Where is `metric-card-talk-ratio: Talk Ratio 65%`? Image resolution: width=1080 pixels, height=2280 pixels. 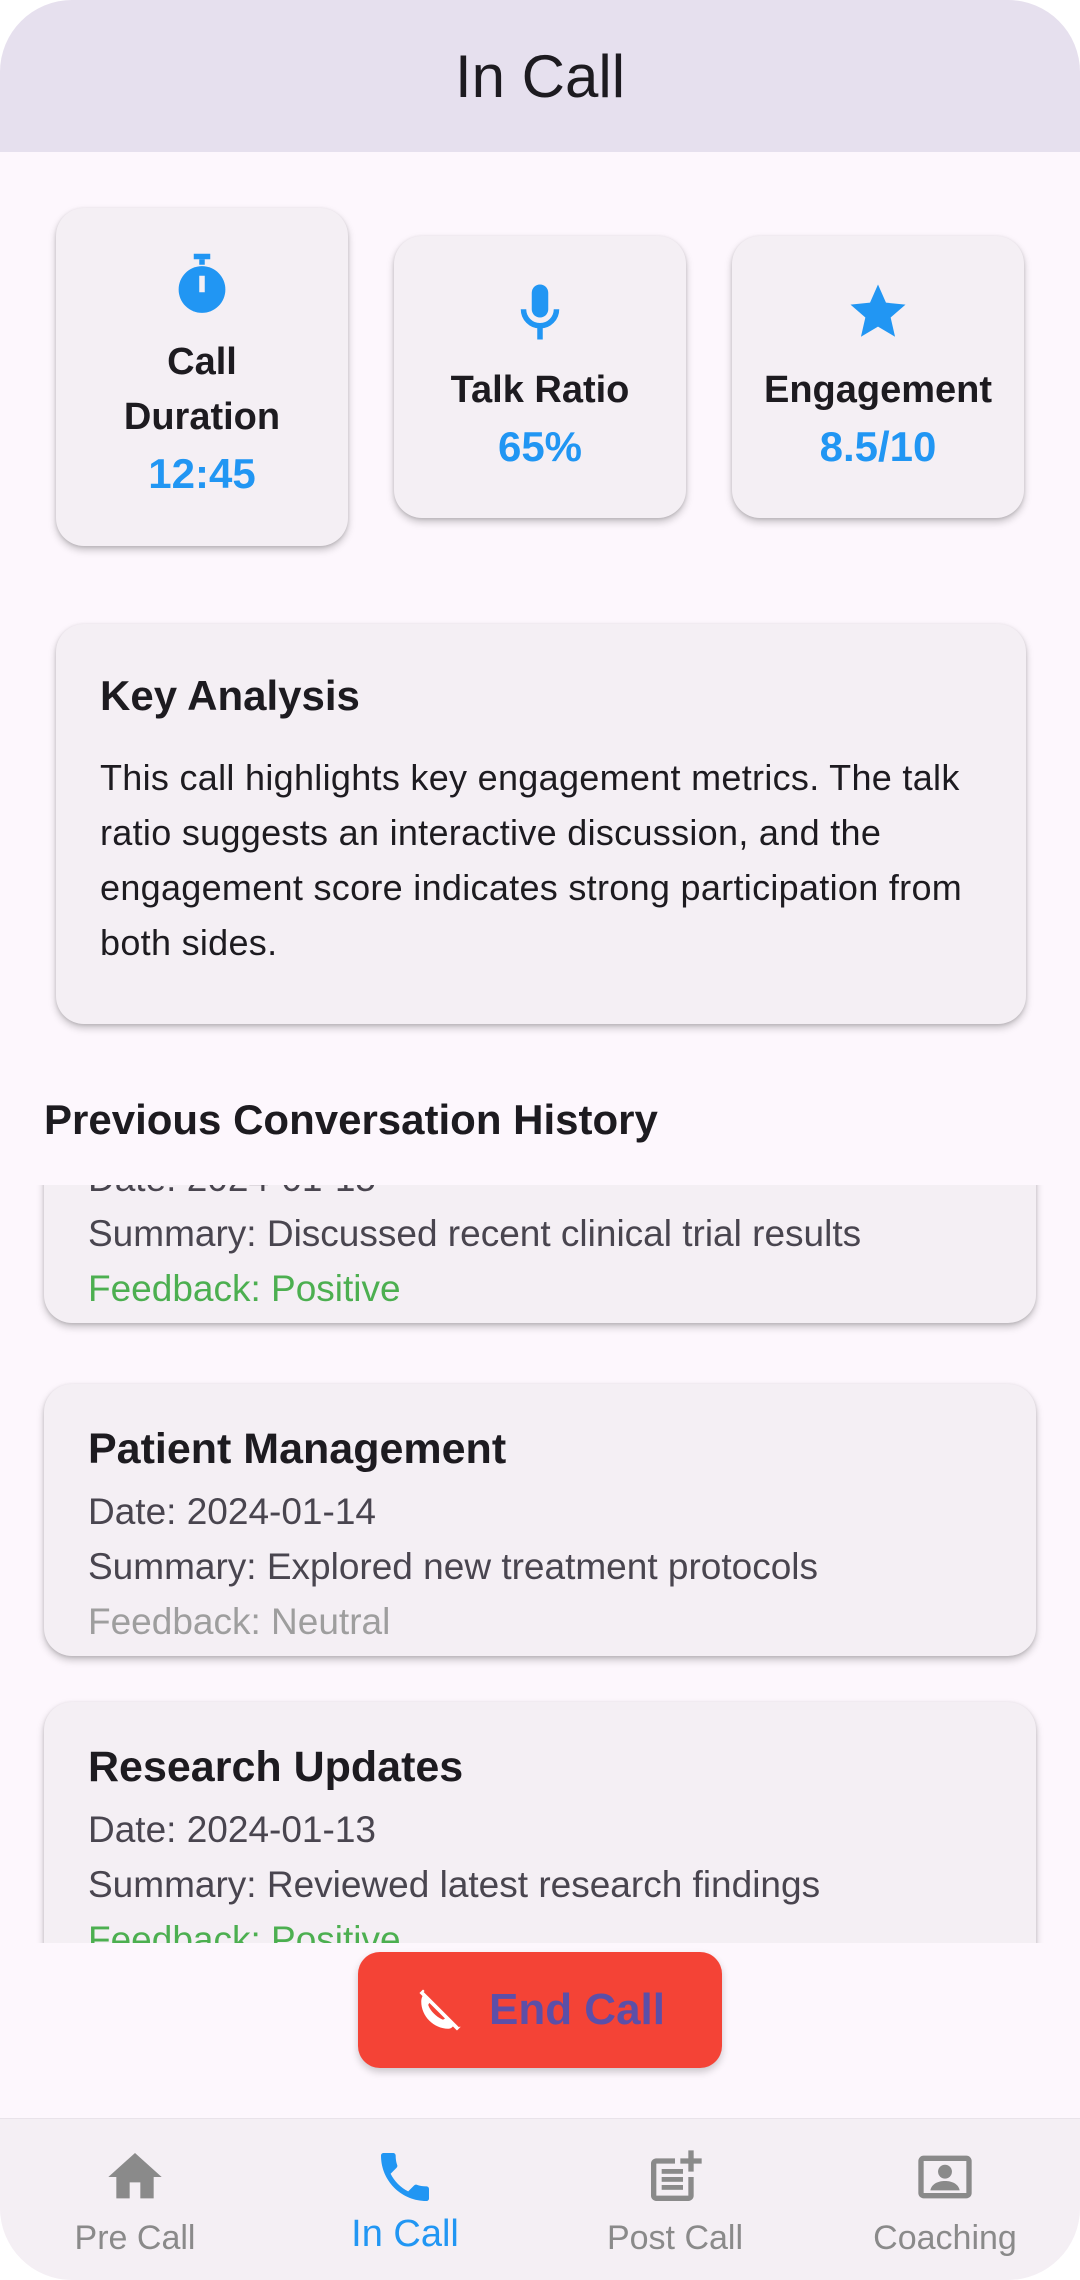
metric-card-talk-ratio: Talk Ratio 65% is located at coordinates (540, 377).